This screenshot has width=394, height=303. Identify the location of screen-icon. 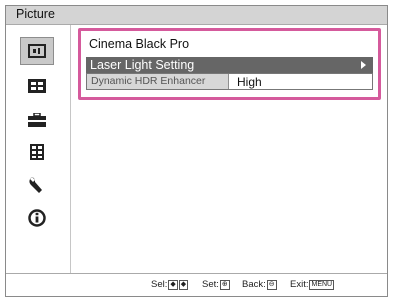
(37, 86).